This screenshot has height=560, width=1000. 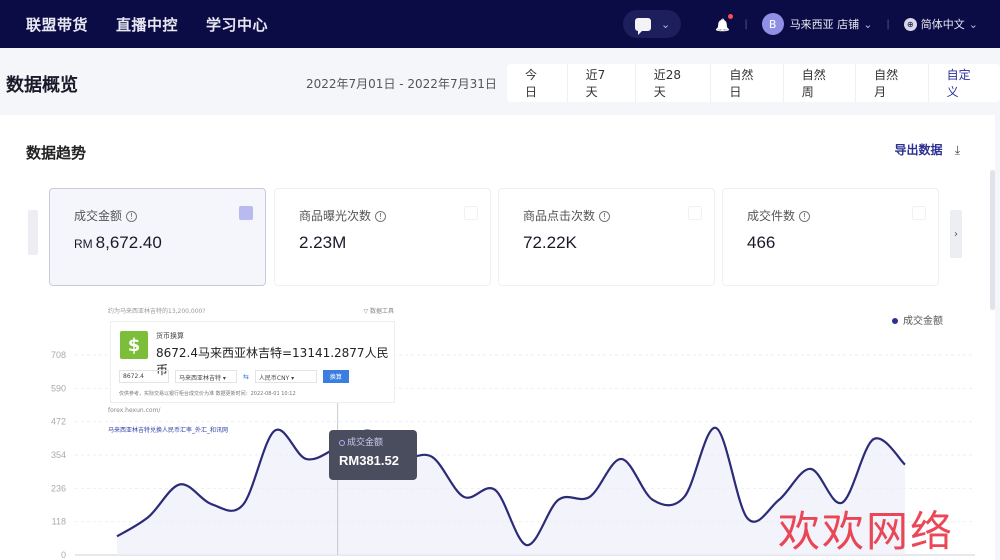 I want to click on y-tick-label: 472, so click(x=58, y=422).